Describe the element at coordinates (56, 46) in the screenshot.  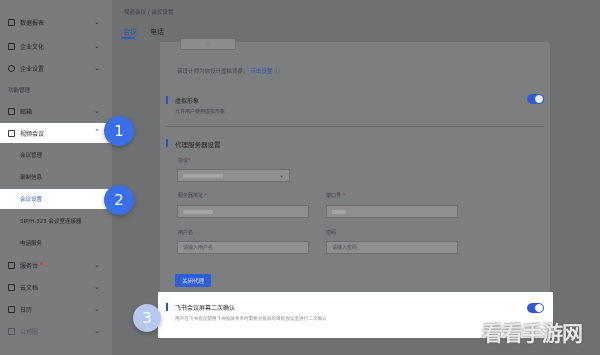
I see `sidebar-item-culture: 企业文化 ⌄` at that location.